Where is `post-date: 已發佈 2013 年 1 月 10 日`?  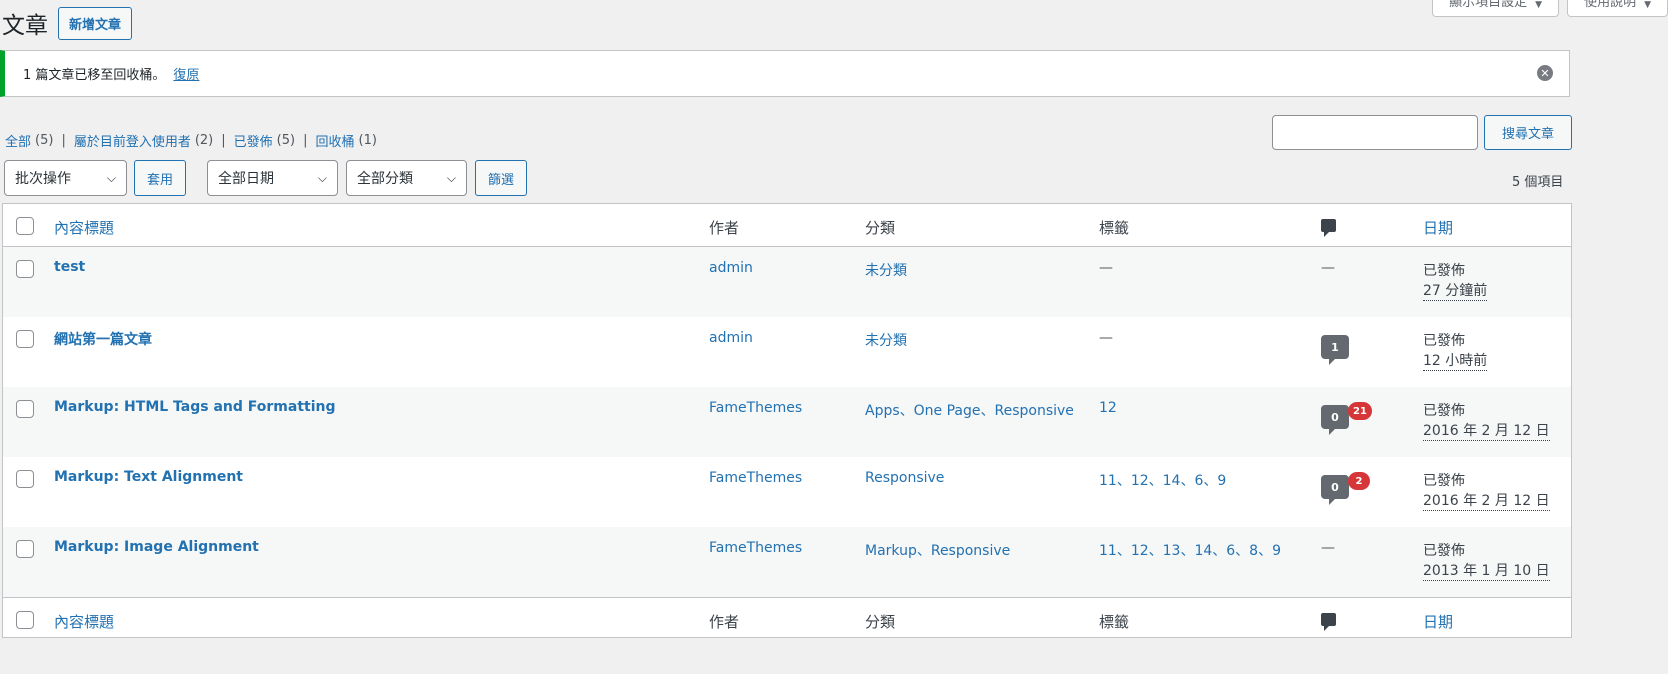 post-date: 已發佈 2013 年 1 月 10 日 is located at coordinates (1486, 560).